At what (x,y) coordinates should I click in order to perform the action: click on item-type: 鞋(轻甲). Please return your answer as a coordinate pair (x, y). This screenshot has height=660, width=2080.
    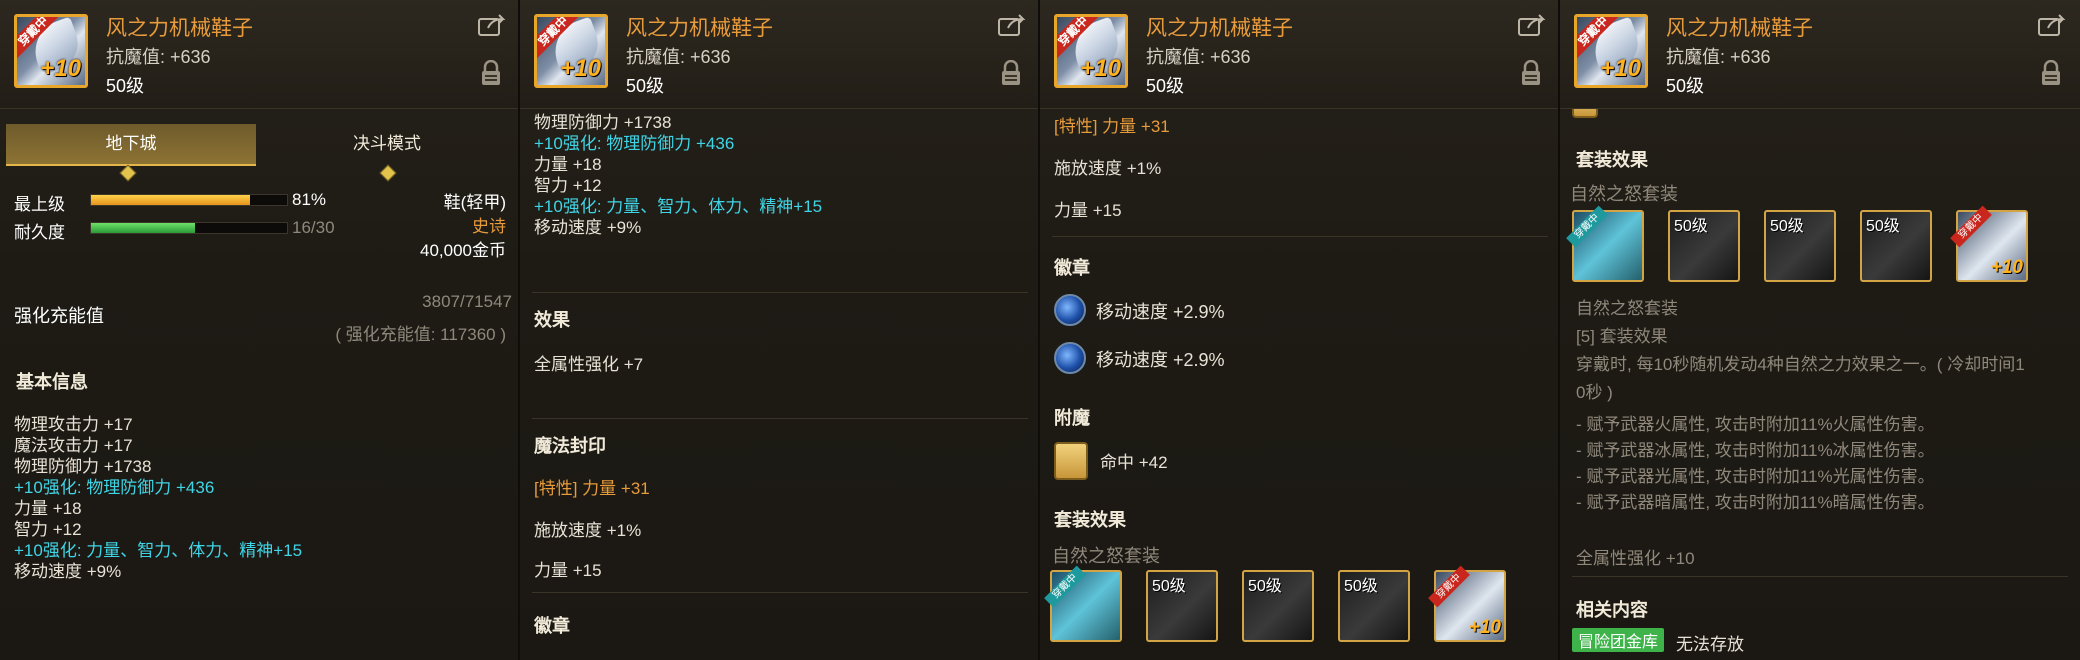
    Looking at the image, I should click on (474, 202).